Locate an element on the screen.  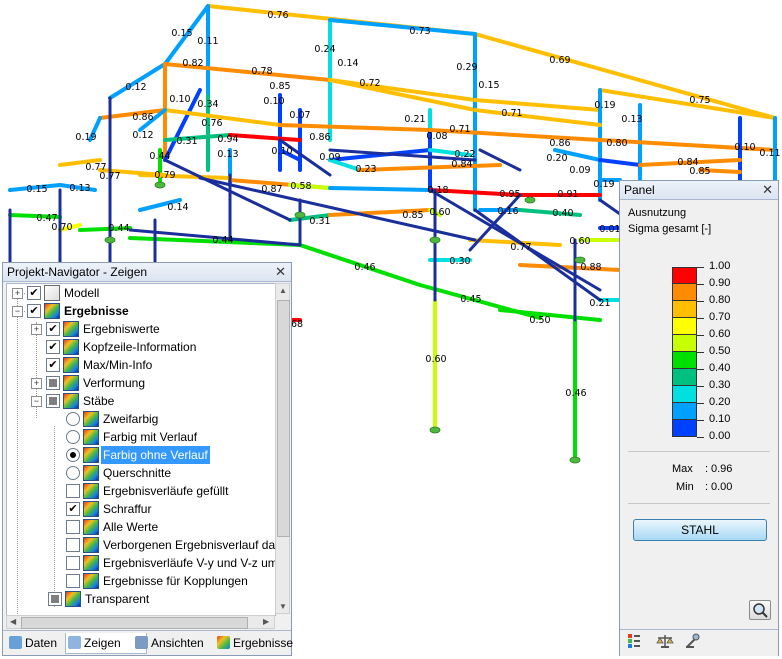
tree-item-modell: + ✔ Modell is located at coordinates (141, 293).